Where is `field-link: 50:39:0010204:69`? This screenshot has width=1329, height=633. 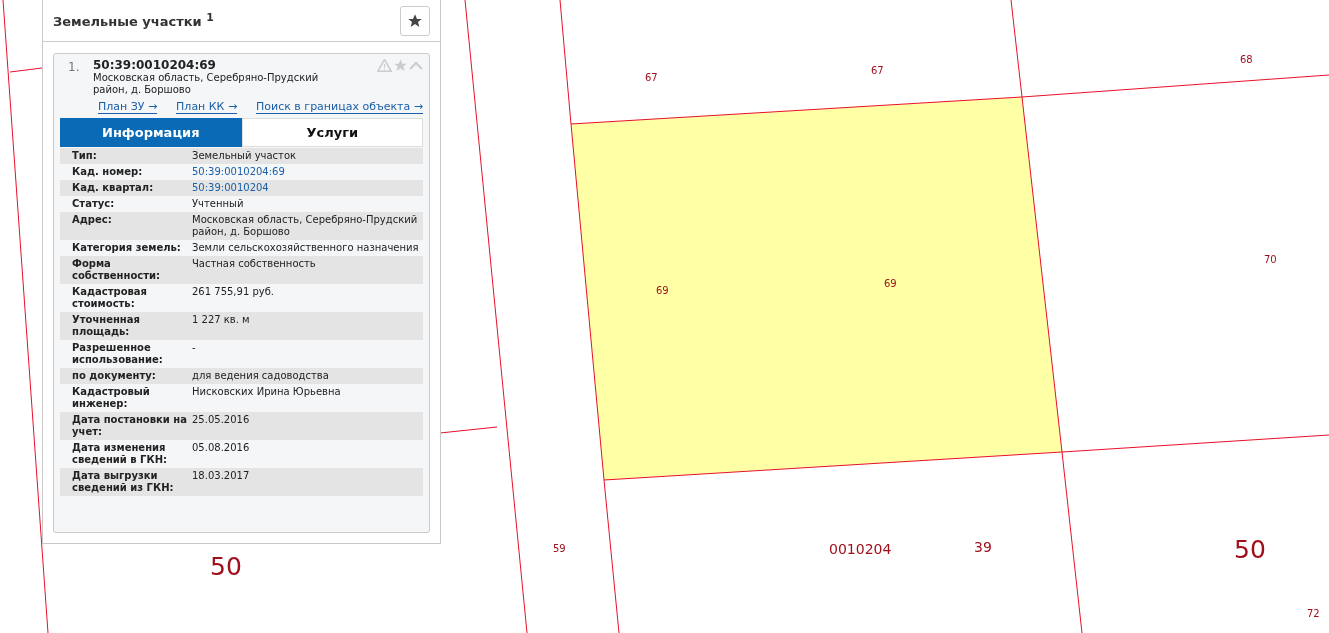 field-link: 50:39:0010204:69 is located at coordinates (305, 172).